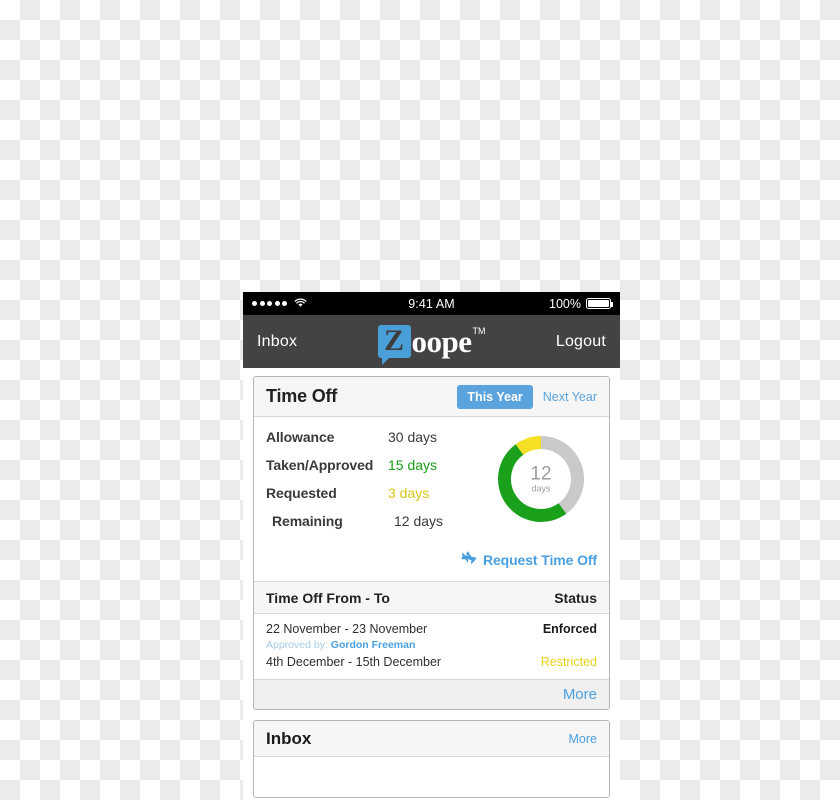  I want to click on column-header-status: Status, so click(575, 597).